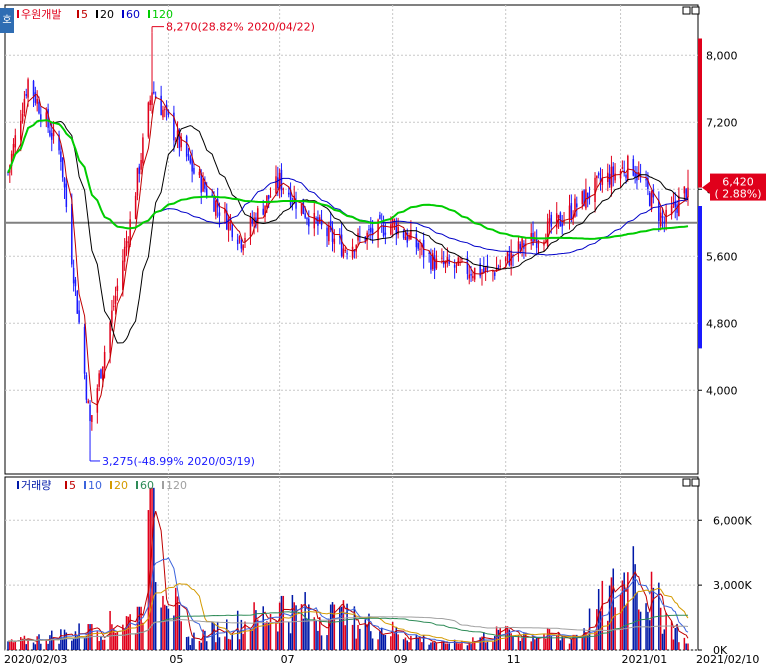 The image size is (767, 669). Describe the element at coordinates (176, 659) in the screenshot. I see `date-label: 05` at that location.